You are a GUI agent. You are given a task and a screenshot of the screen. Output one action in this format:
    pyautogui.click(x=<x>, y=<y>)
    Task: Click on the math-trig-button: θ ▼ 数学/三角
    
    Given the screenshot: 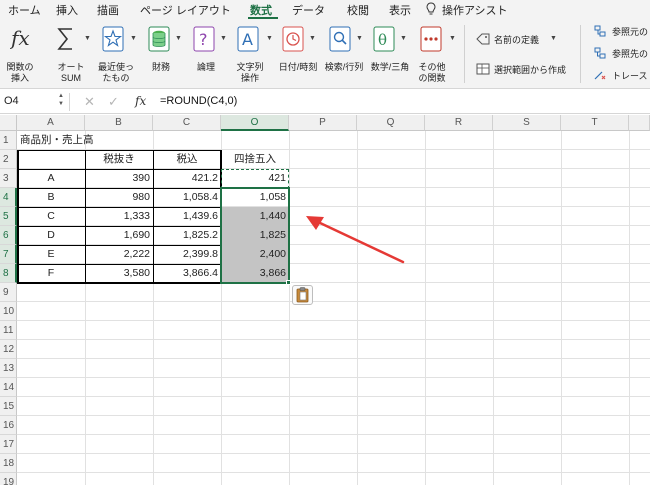 What is the action you would take?
    pyautogui.click(x=390, y=54)
    